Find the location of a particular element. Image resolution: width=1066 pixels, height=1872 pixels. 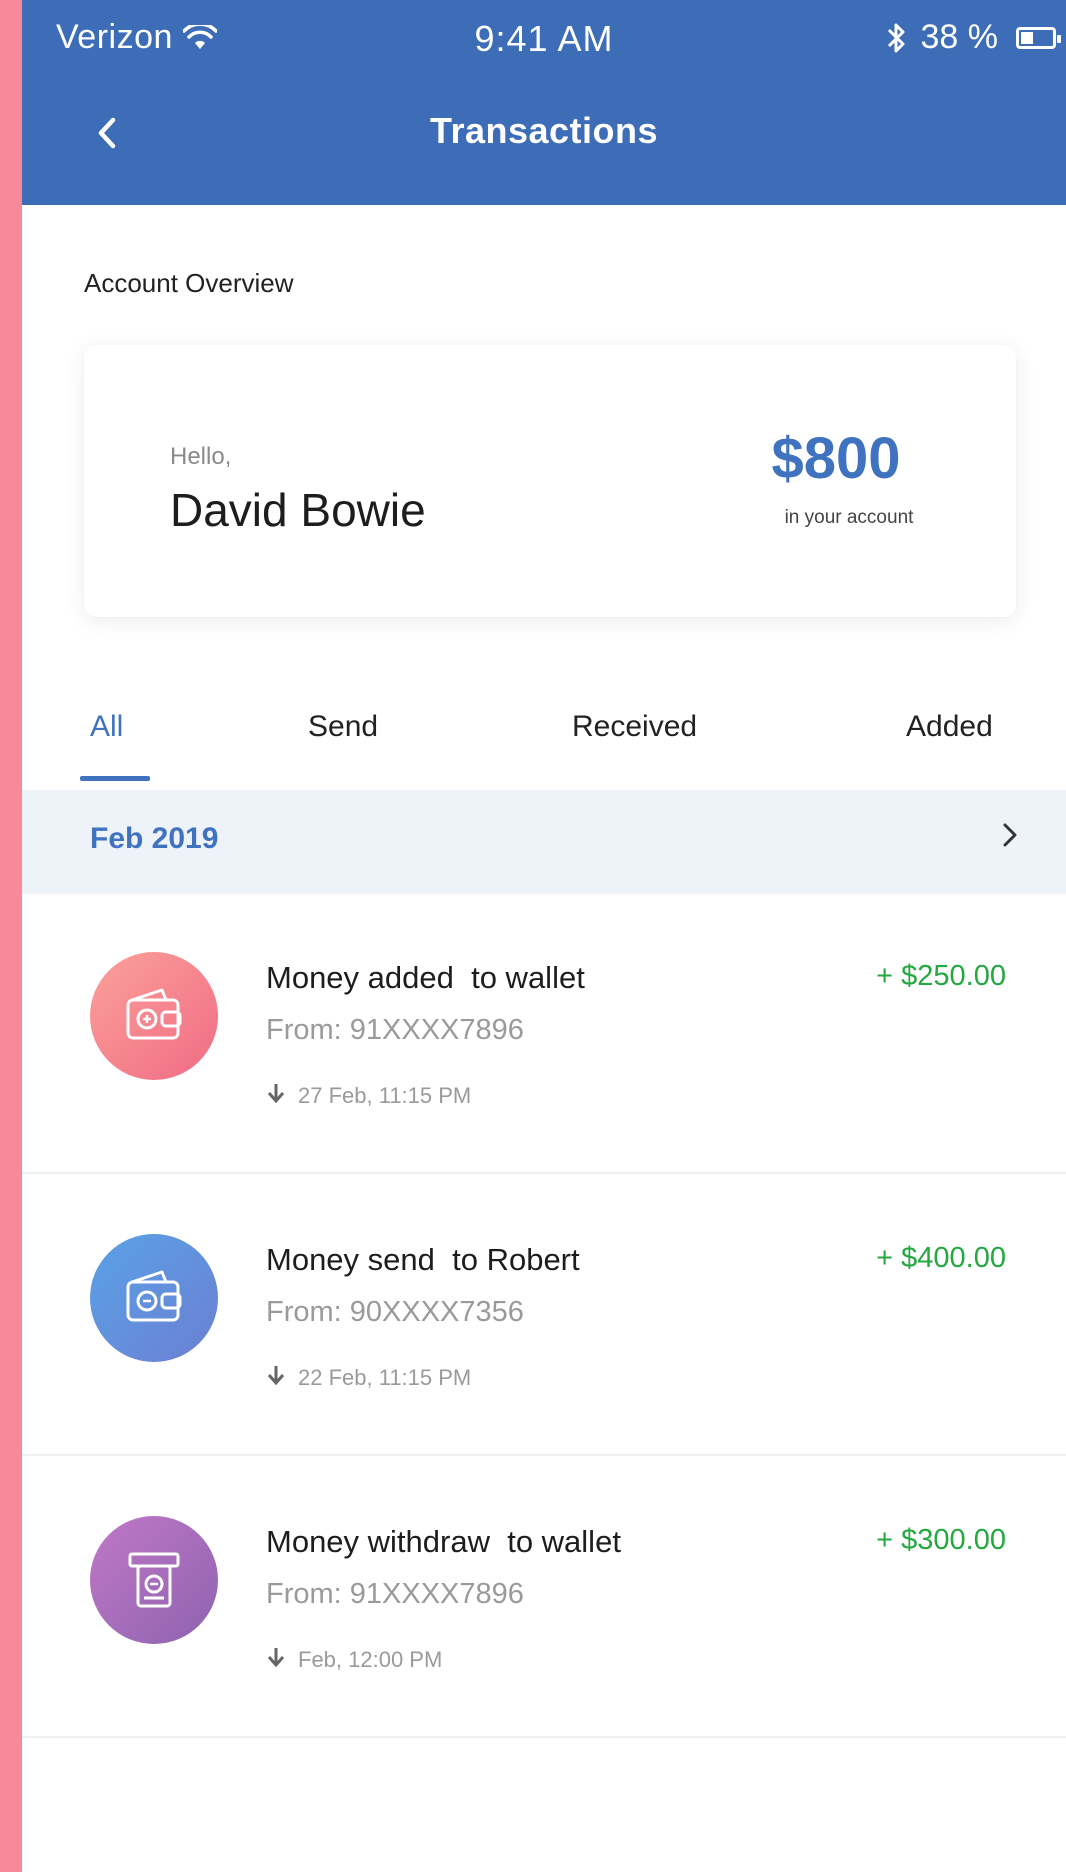

tab-send: Send is located at coordinates (343, 745).